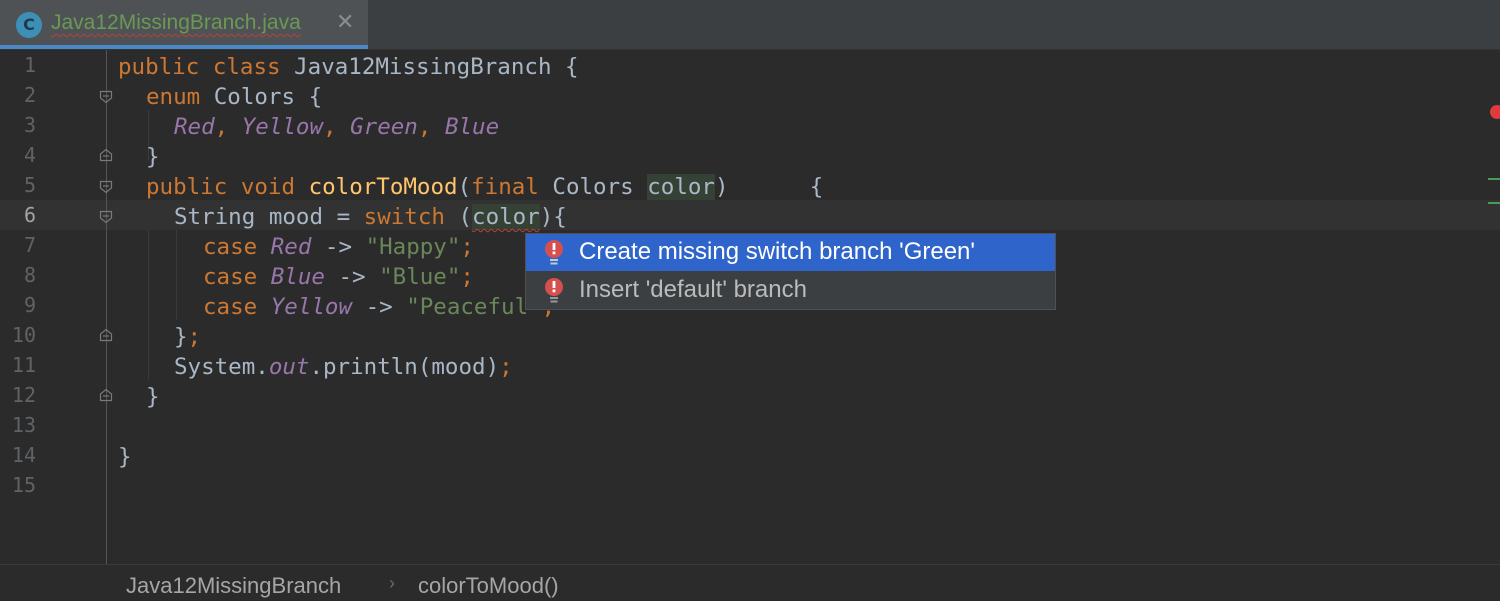 Image resolution: width=1500 pixels, height=601 pixels. I want to click on paren: ), so click(721, 187).